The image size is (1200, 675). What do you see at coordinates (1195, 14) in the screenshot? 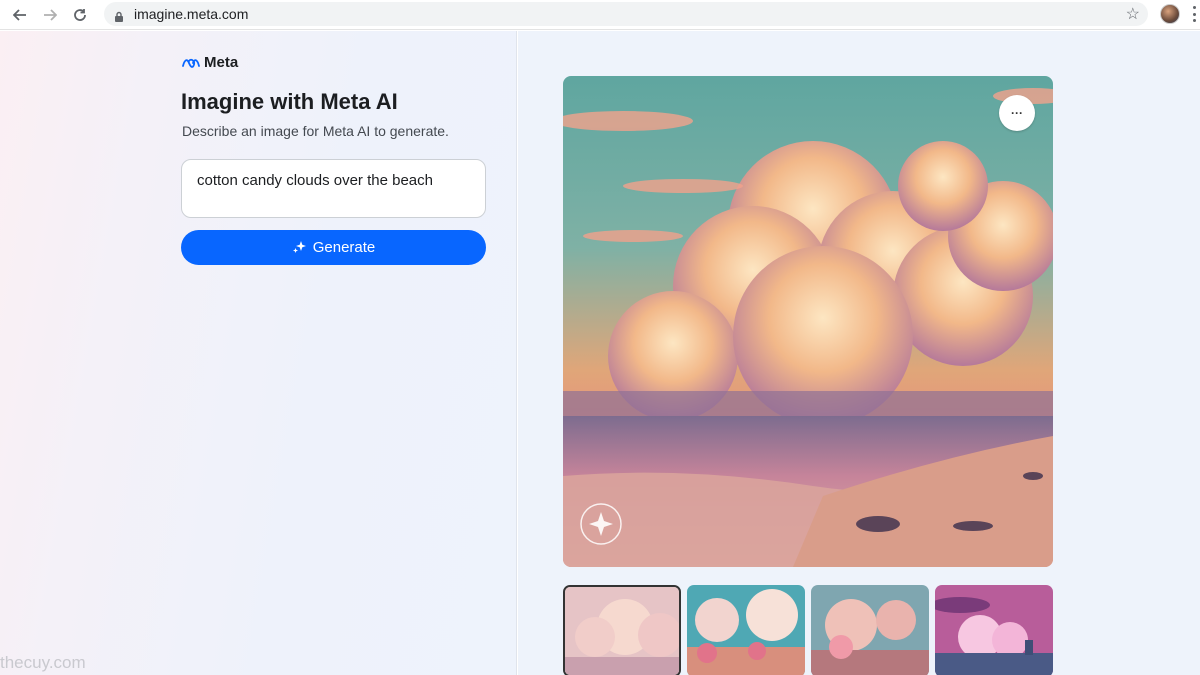
I see `browser-menu-icon` at bounding box center [1195, 14].